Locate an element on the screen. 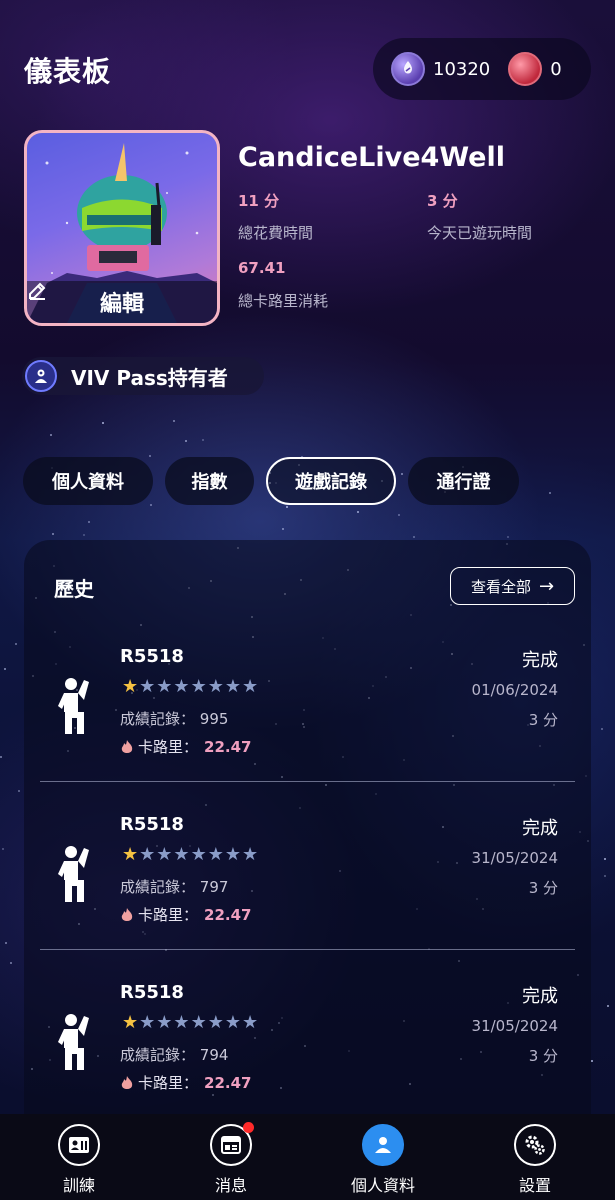  record-score: 成績記錄： 797 is located at coordinates (174, 886).